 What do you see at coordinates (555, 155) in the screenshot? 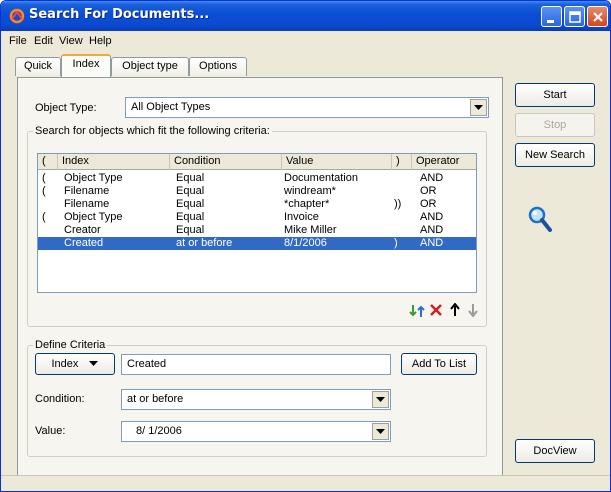
I see `new-search-button: New Search` at bounding box center [555, 155].